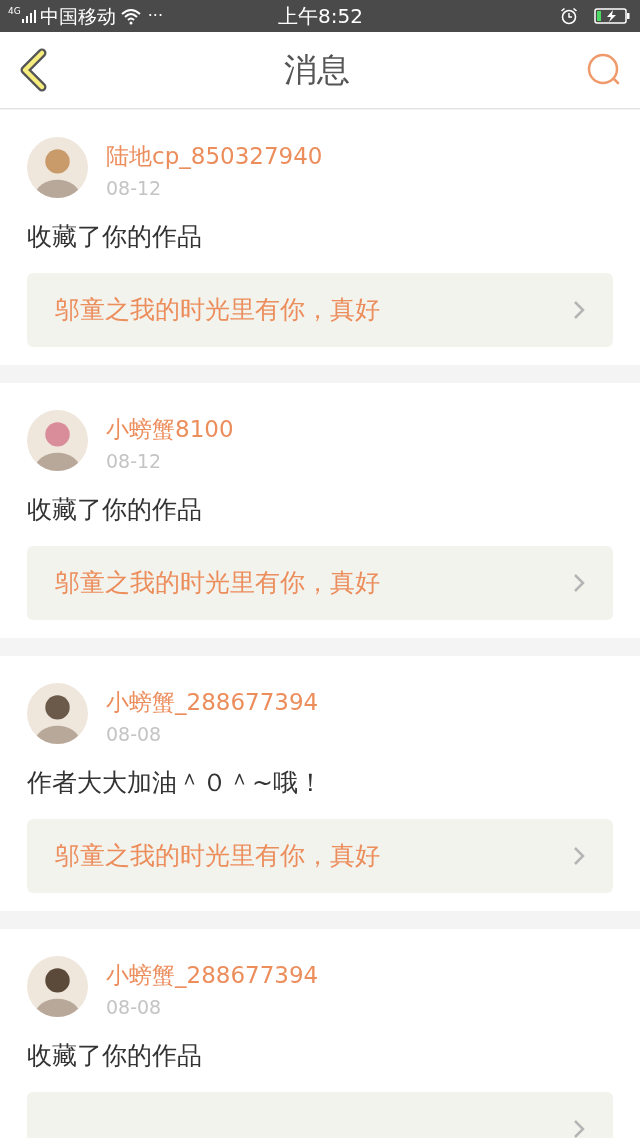 The image size is (640, 1138). I want to click on back-button, so click(33, 70).